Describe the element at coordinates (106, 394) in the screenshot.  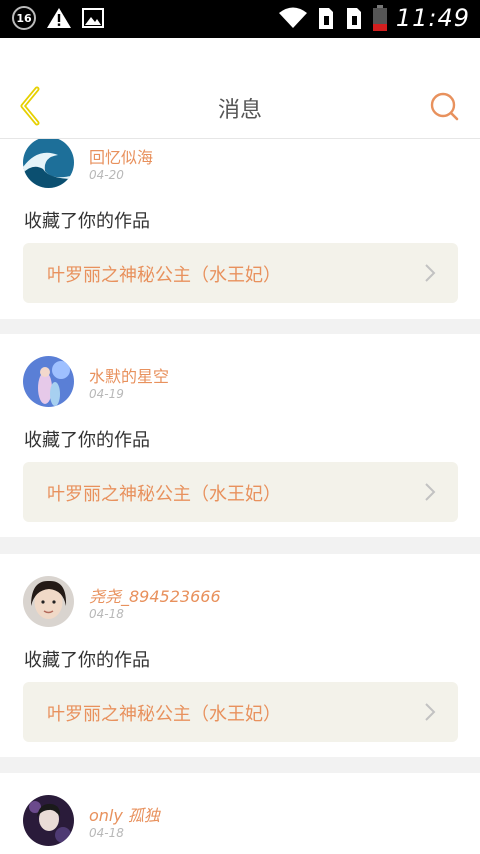
I see `message-date: 04-19` at that location.